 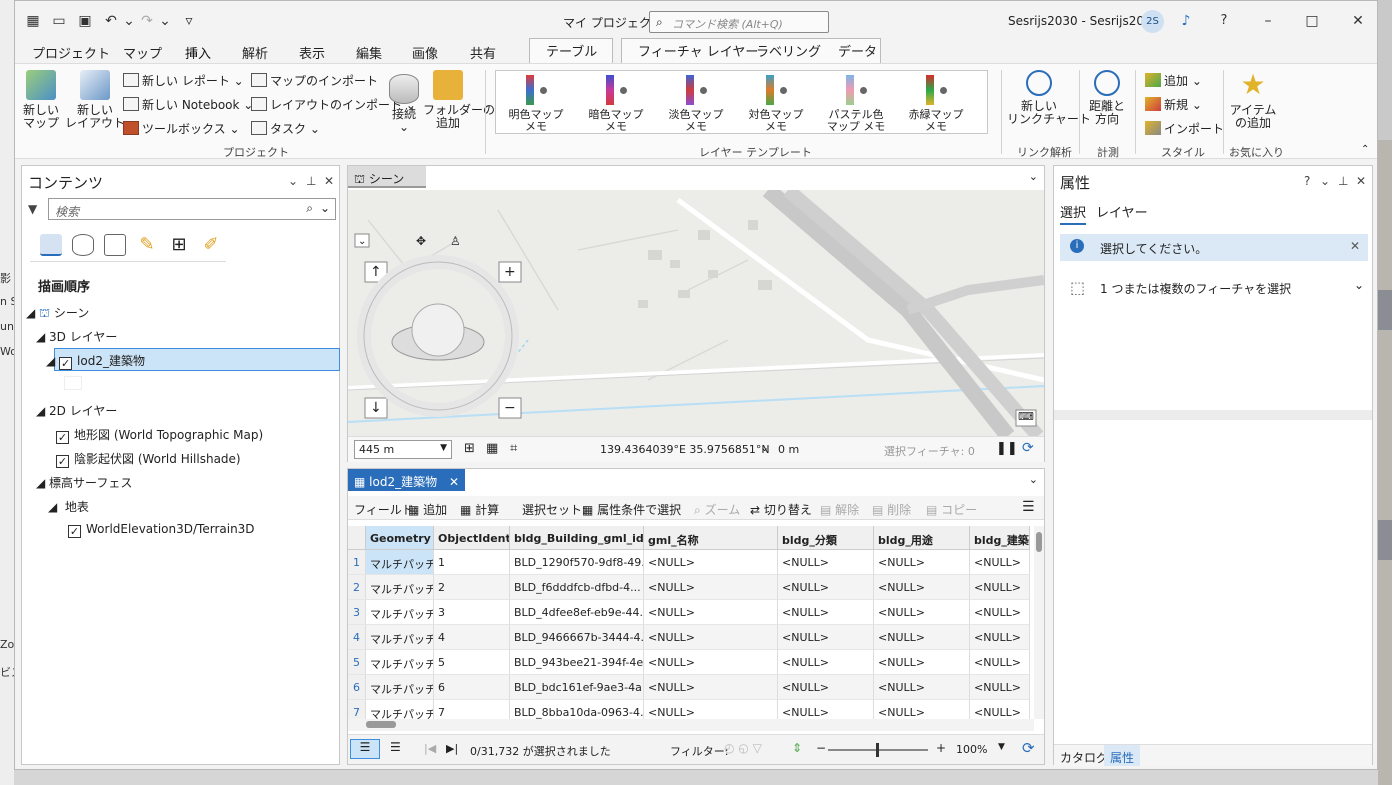 What do you see at coordinates (312, 52) in the screenshot?
I see `tab-view: 表示` at bounding box center [312, 52].